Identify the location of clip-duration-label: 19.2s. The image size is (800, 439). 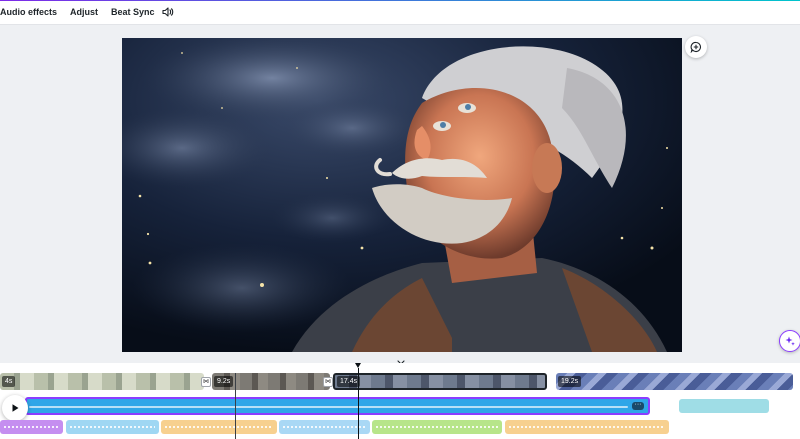
(570, 381).